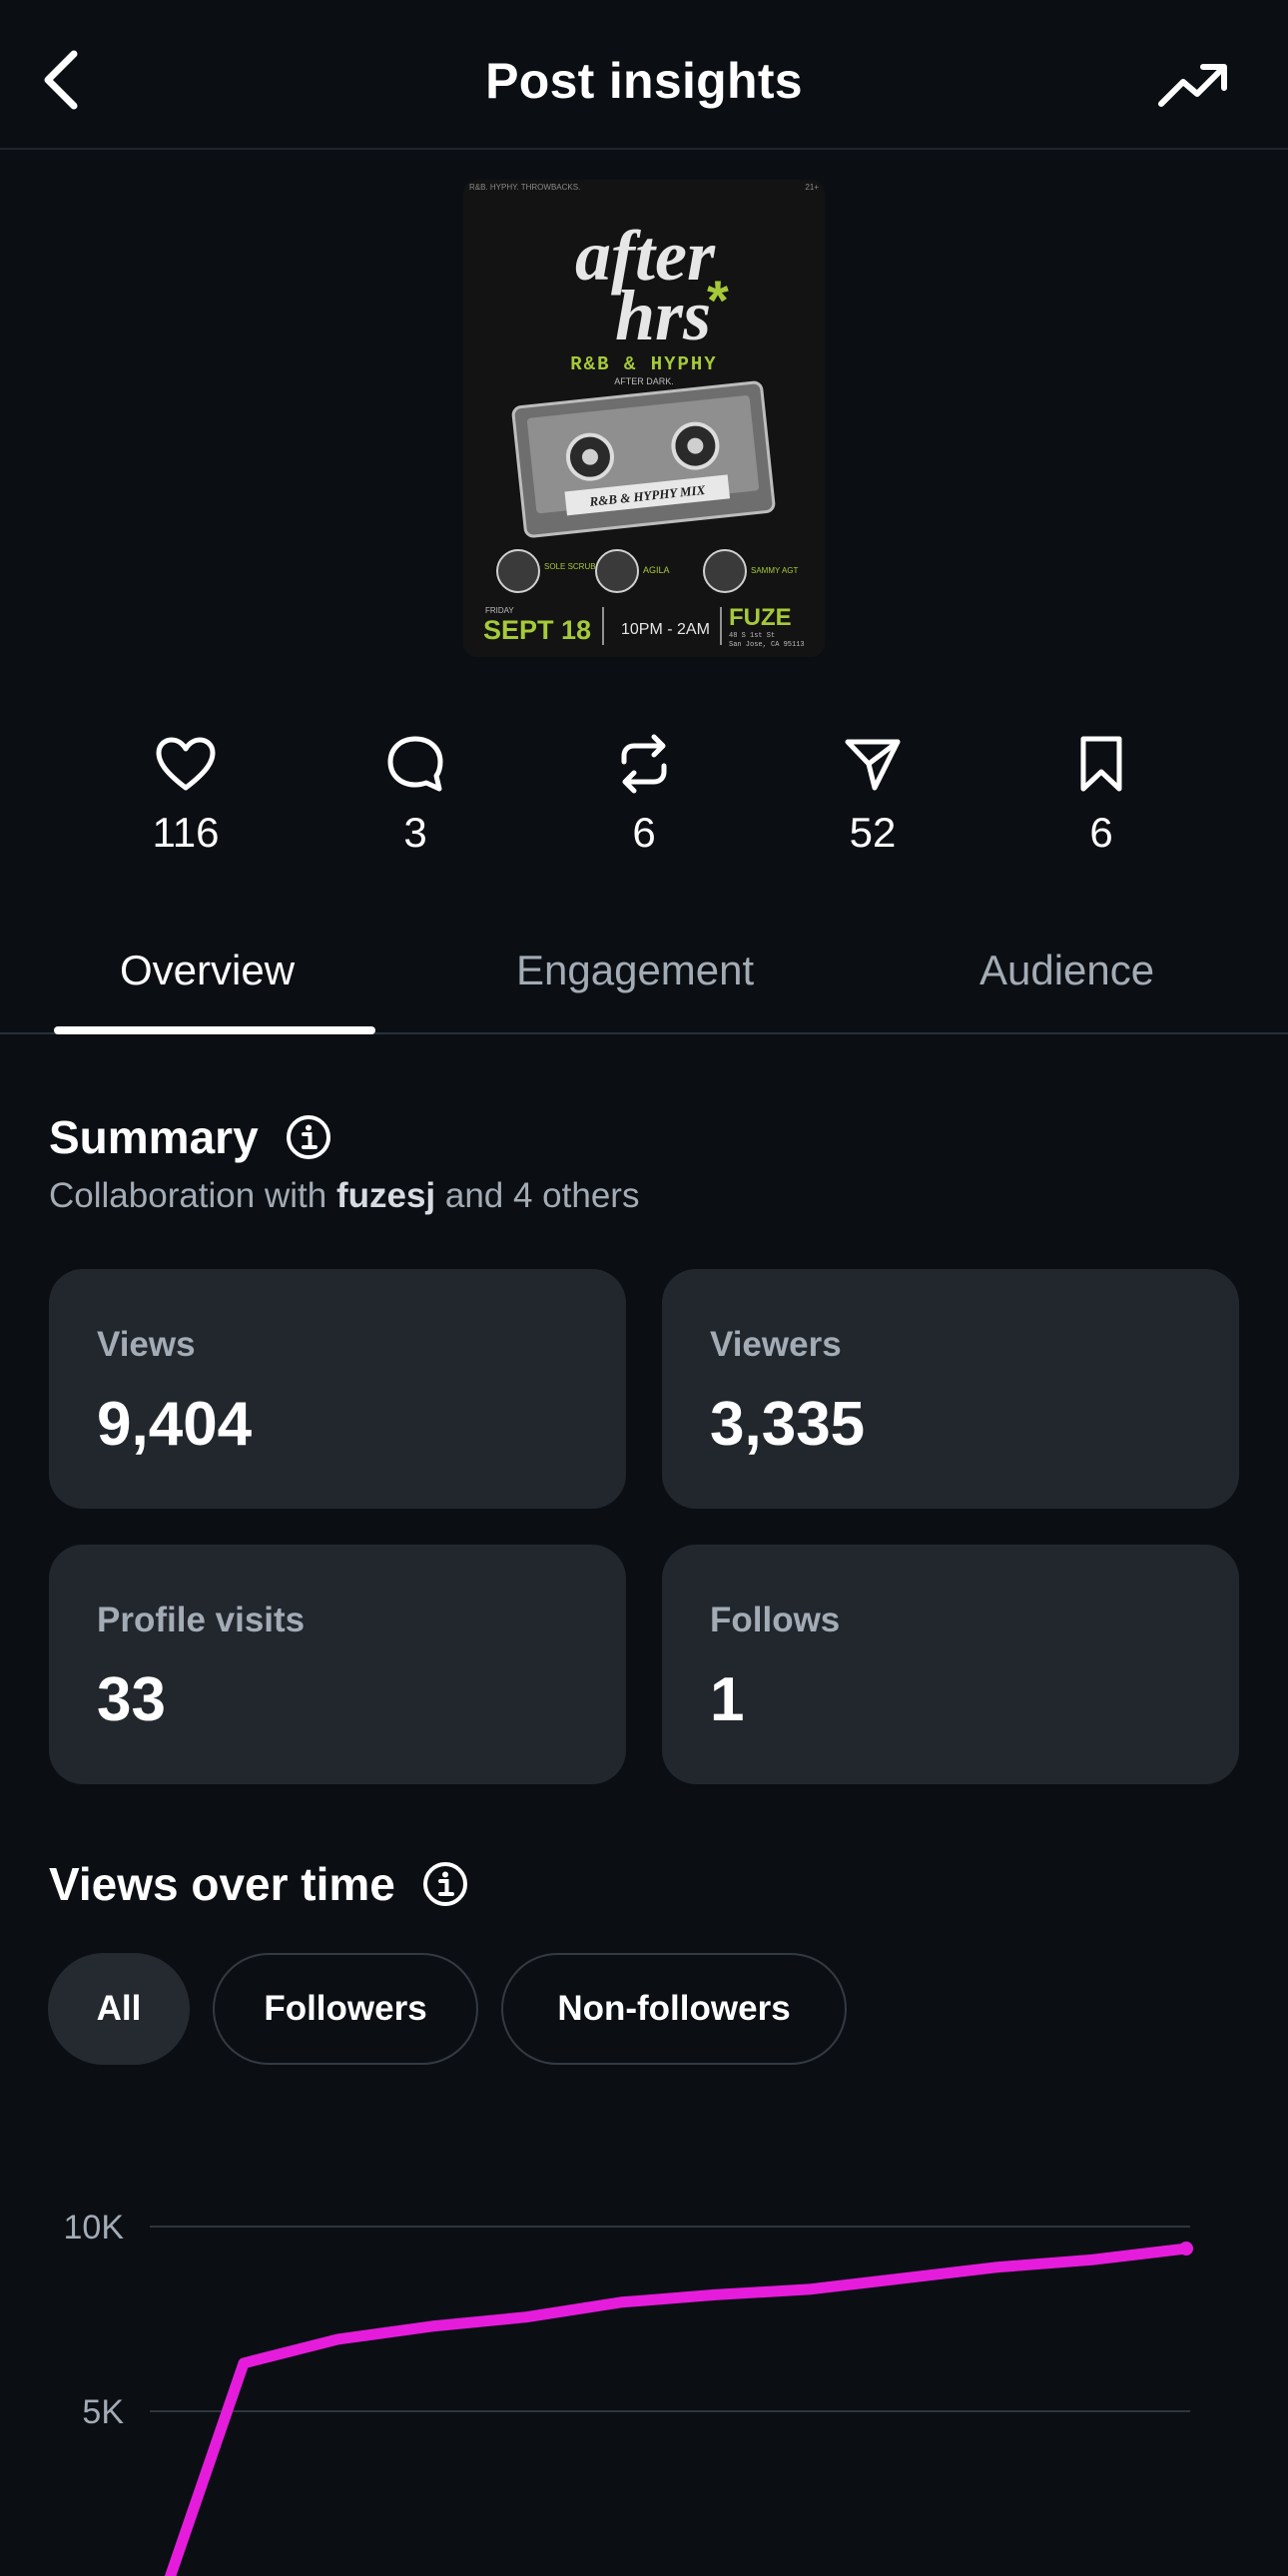 The height and width of the screenshot is (2576, 1288). I want to click on trending-up-icon, so click(1192, 85).